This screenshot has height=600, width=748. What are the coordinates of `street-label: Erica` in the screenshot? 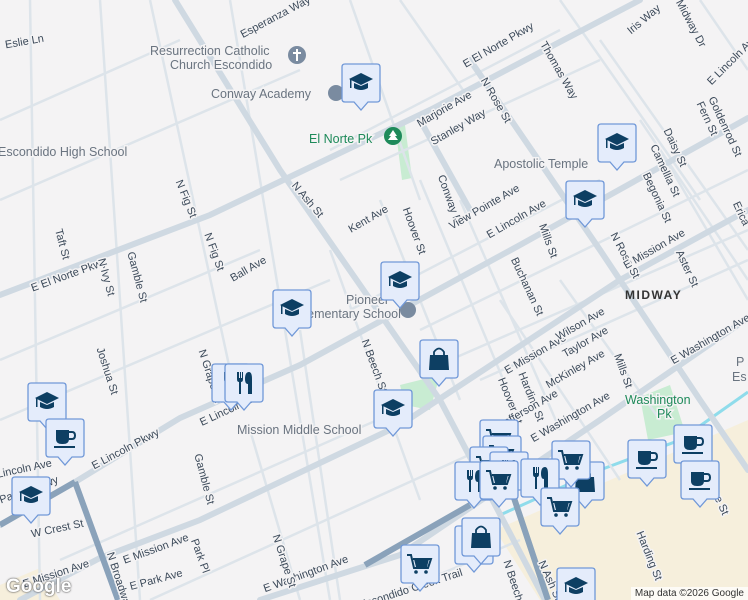 It's located at (739, 214).